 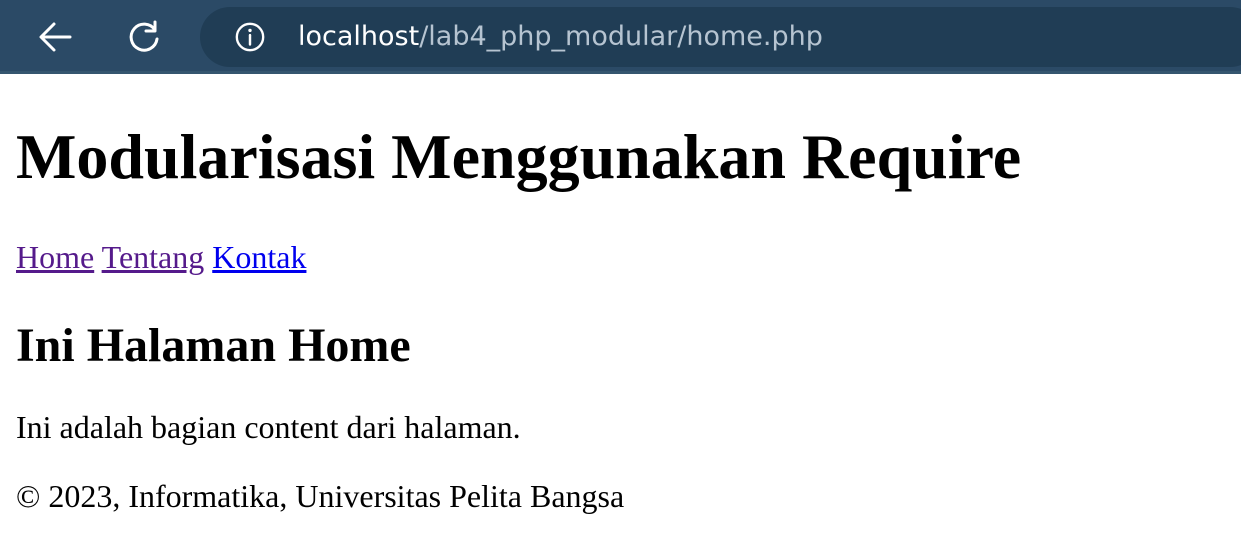 I want to click on page-title: Modularisasi Menggunakan Require, so click(x=519, y=156).